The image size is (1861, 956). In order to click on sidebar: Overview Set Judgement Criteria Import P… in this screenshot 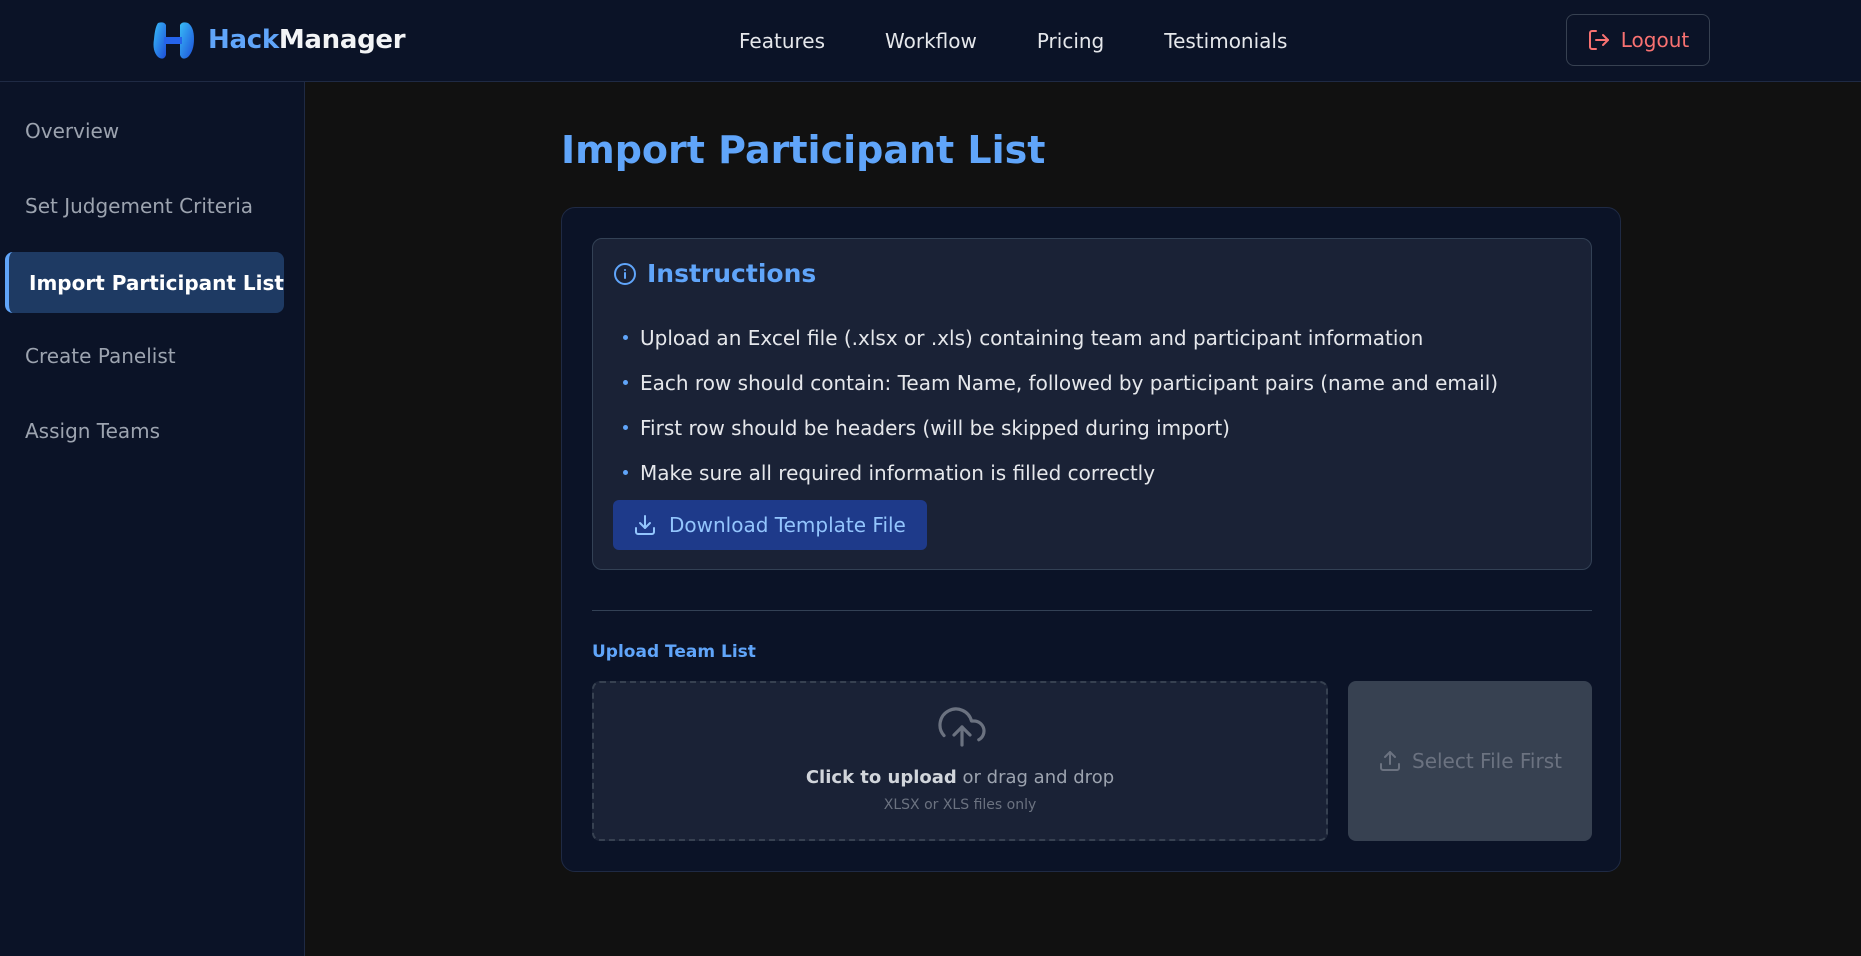, I will do `click(152, 519)`.